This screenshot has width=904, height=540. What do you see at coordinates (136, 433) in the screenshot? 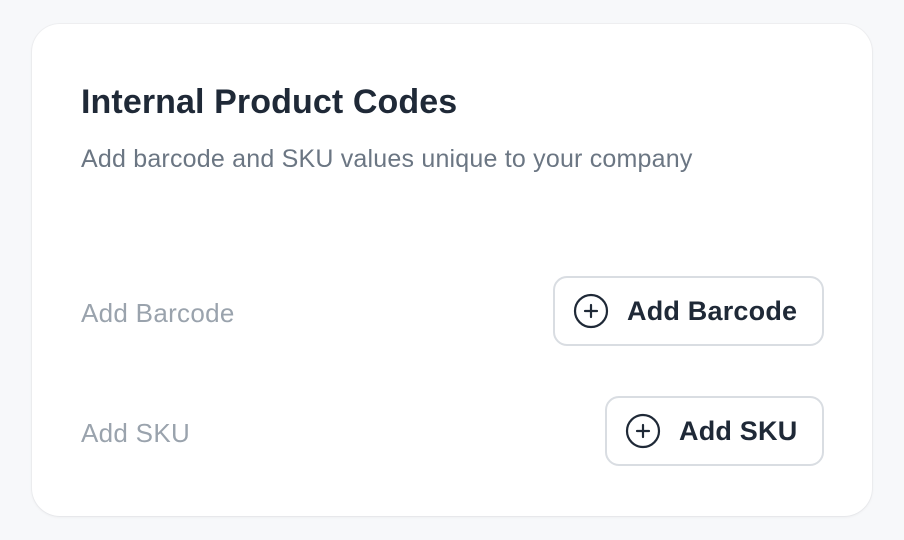
I see `sku-row-label: Add SKU` at bounding box center [136, 433].